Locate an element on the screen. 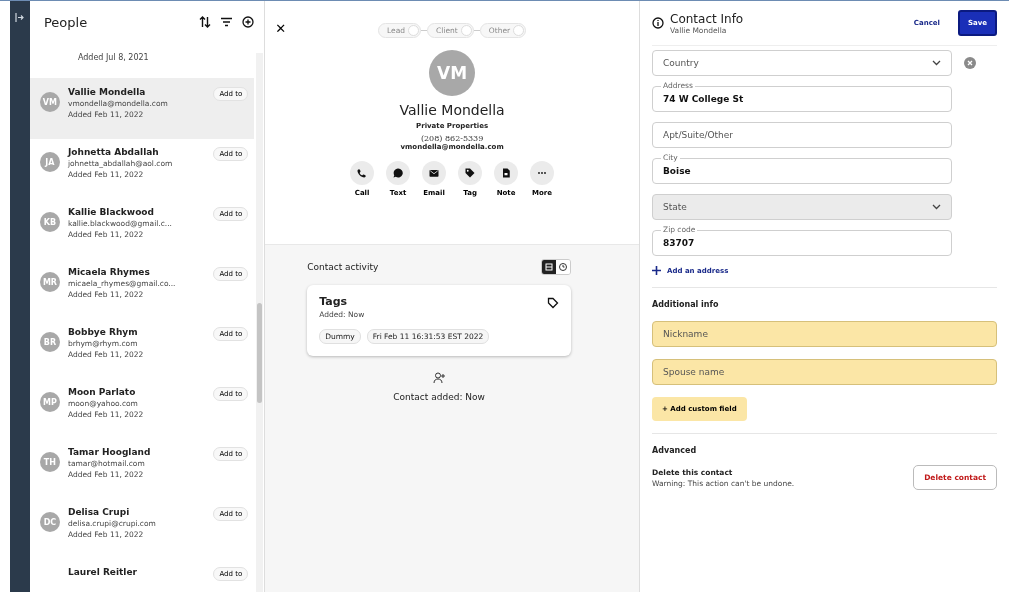 This screenshot has height=592, width=1009. section-title: Additional info is located at coordinates (686, 304).